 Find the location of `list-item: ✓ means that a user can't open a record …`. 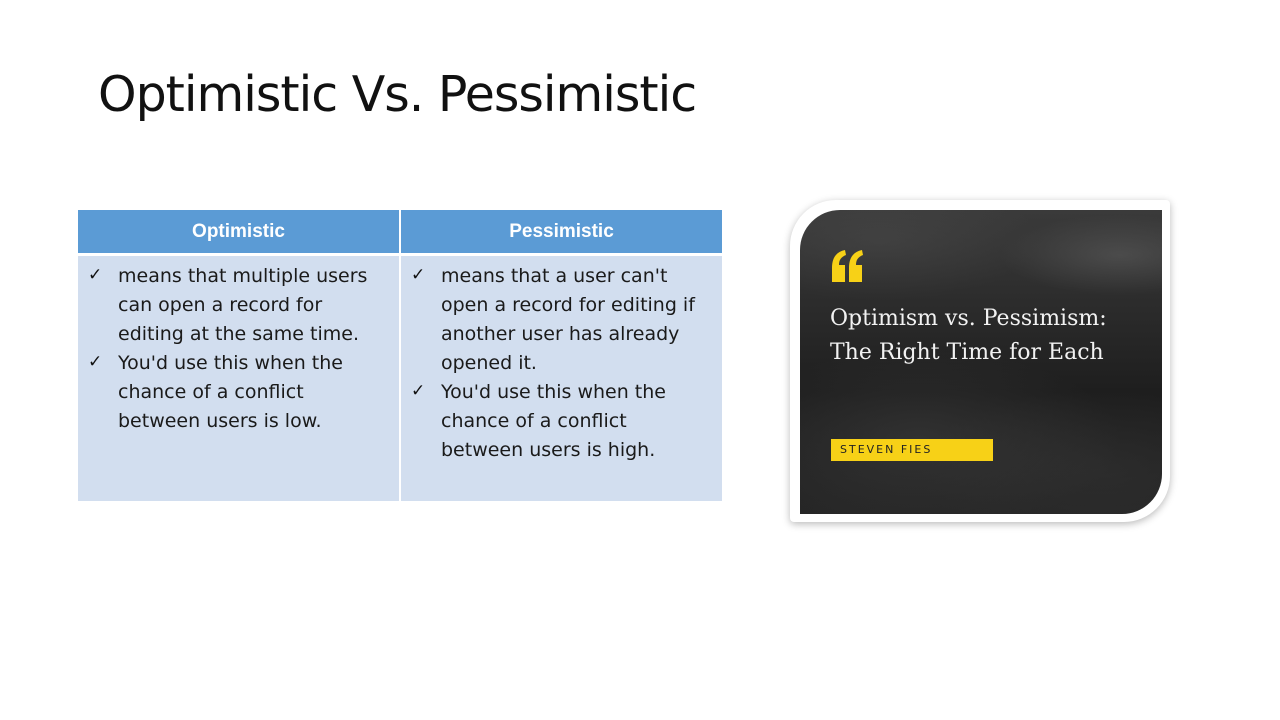

list-item: ✓ means that a user can't open a record … is located at coordinates (559, 320).